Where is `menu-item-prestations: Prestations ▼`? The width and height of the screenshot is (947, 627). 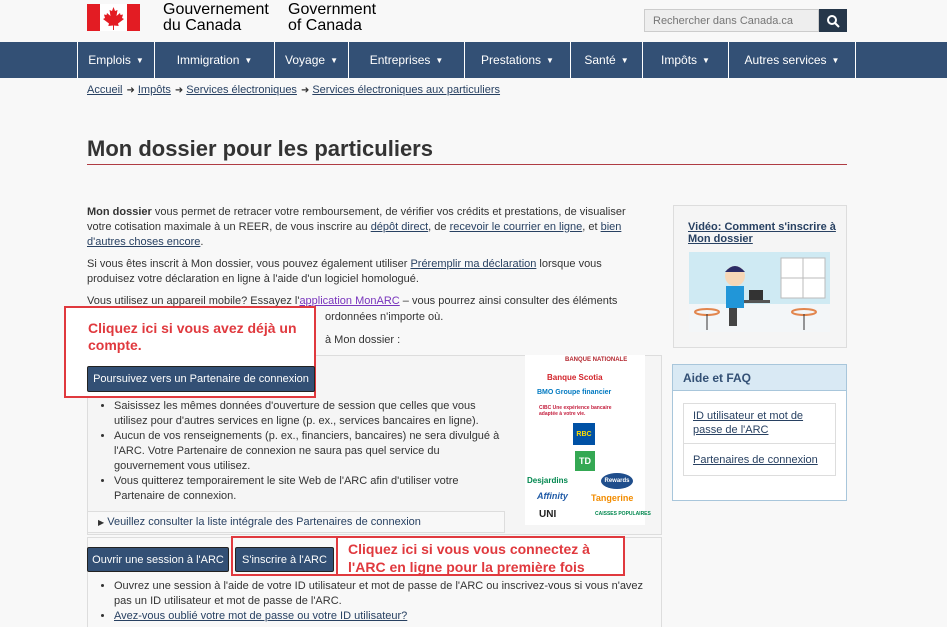
menu-item-prestations: Prestations ▼ is located at coordinates (517, 60).